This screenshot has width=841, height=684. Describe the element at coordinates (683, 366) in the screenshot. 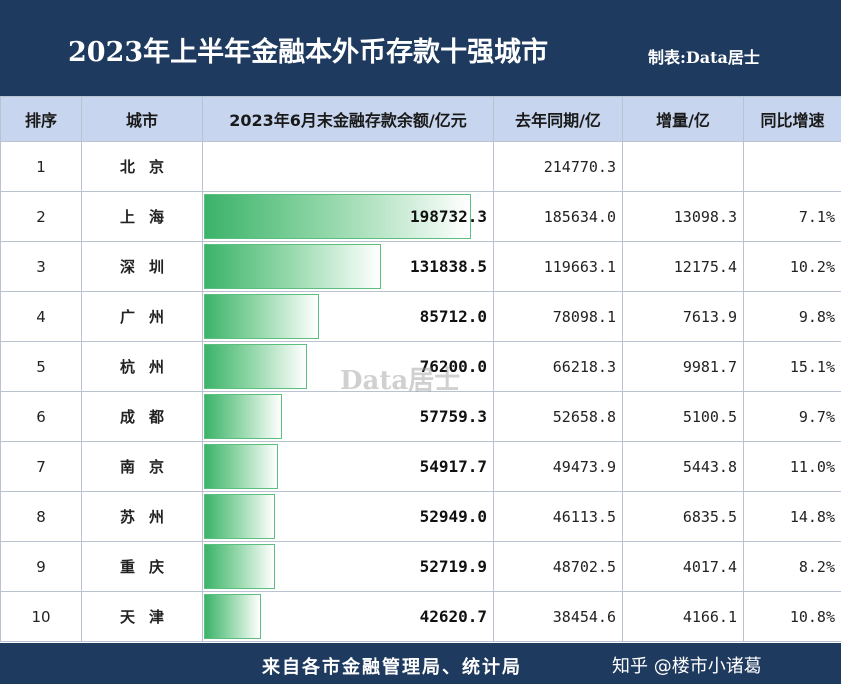

I see `increase-cell: 9981.7` at that location.